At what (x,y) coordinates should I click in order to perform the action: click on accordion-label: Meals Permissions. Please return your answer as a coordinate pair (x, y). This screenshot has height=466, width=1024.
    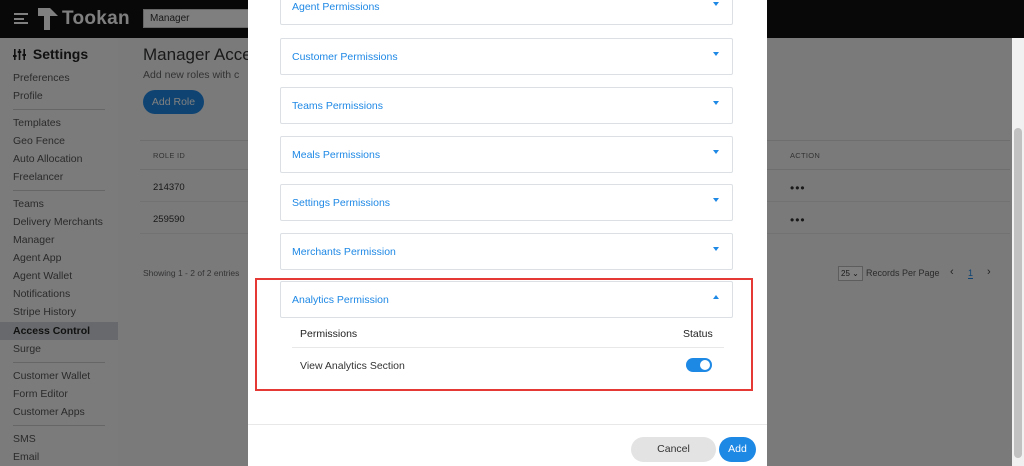
    Looking at the image, I should click on (336, 155).